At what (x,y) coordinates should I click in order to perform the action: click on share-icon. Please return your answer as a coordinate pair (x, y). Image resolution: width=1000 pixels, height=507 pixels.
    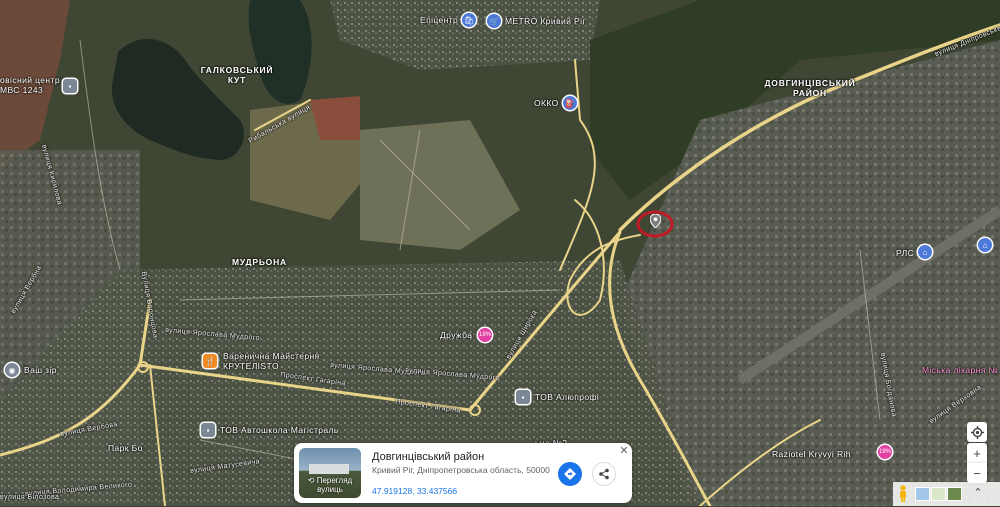
    Looking at the image, I should click on (604, 474).